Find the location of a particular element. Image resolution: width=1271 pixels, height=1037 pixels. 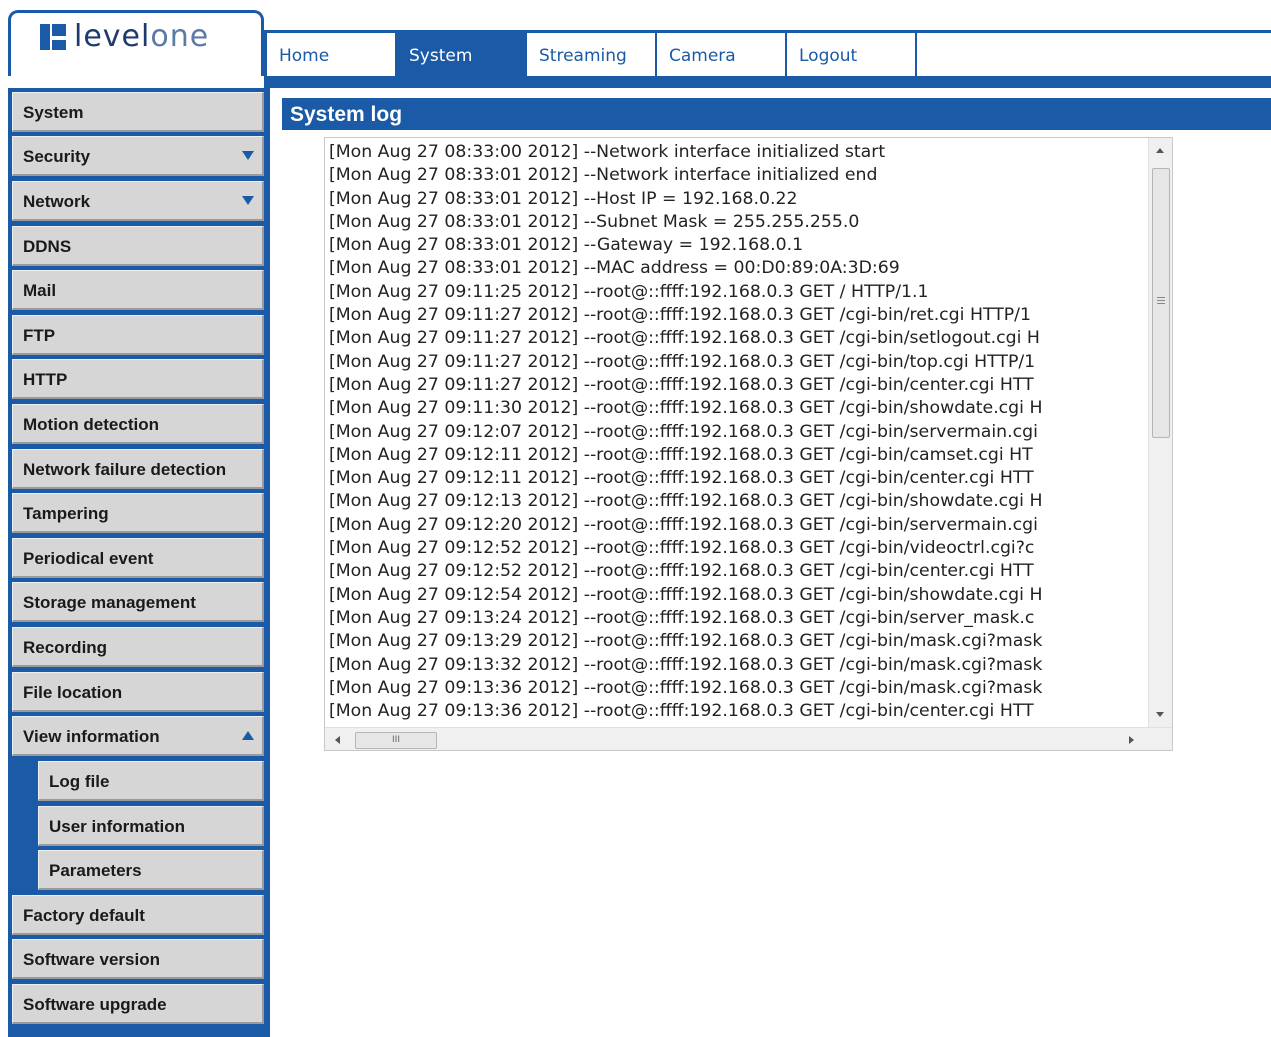

sidebar-item-motion-detection: Motion detection is located at coordinates (138, 424).